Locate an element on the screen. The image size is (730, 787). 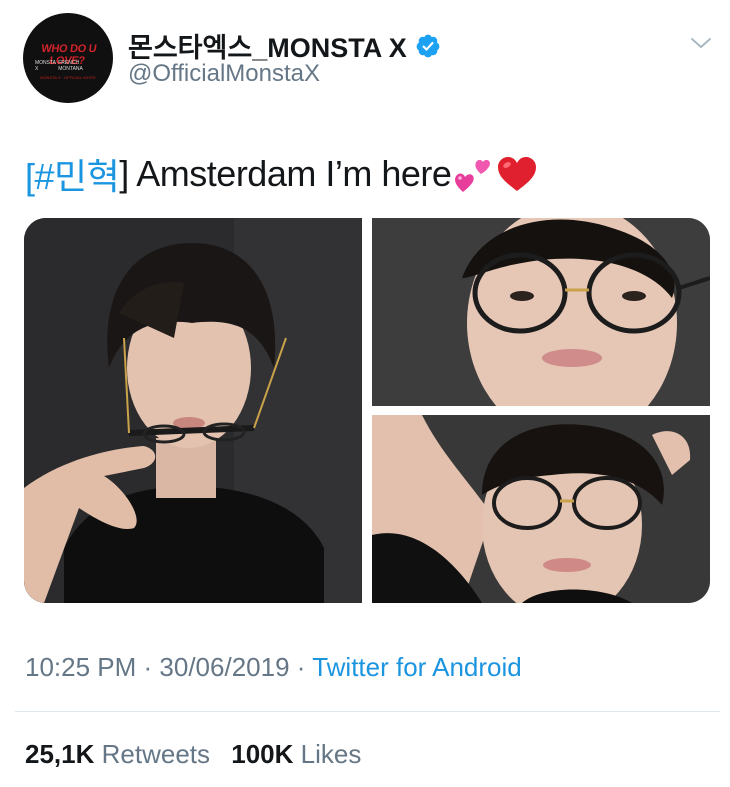
open-bracket: [ is located at coordinates (30, 176).